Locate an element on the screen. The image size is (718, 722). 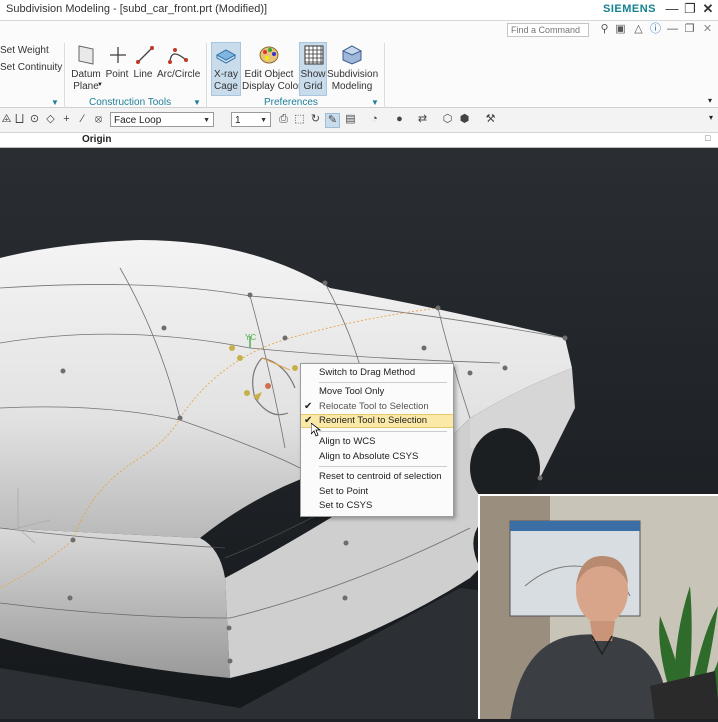
table-icon: ▤ is located at coordinates (350, 119).